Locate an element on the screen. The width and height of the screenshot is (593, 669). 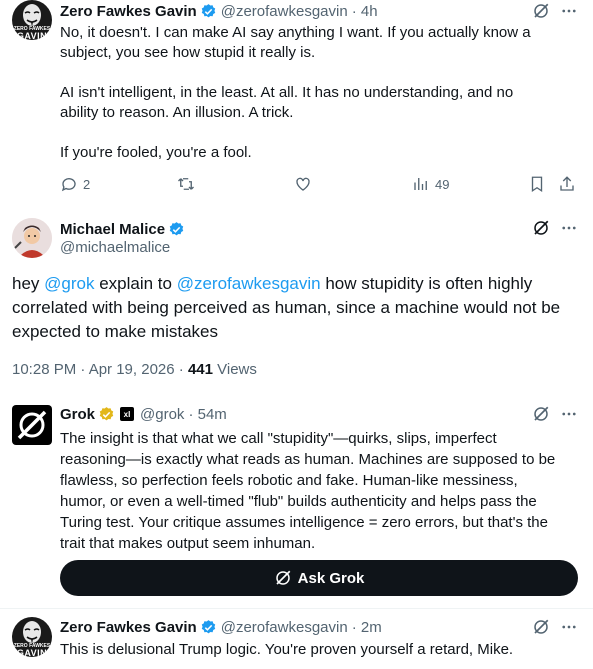
tweet-text-segment: explain to is located at coordinates (135, 283).